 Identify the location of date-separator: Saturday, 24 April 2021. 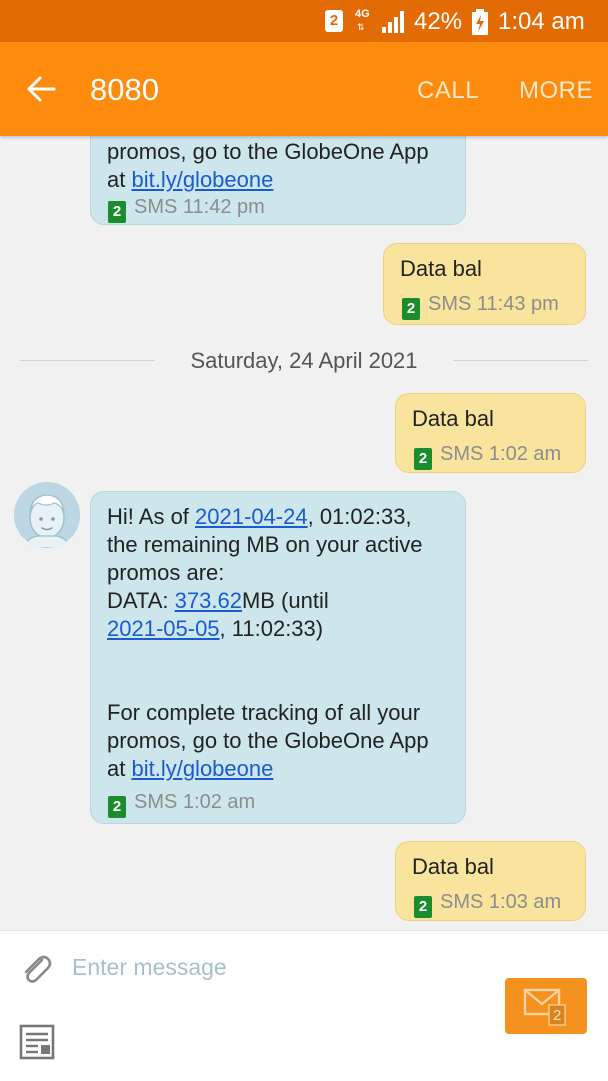
(304, 361).